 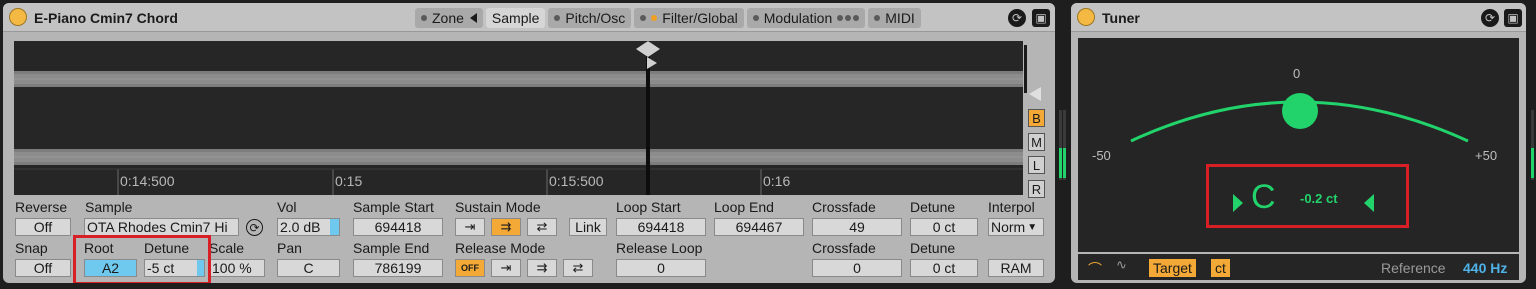 What do you see at coordinates (1300, 111) in the screenshot?
I see `tuner-needle-dot` at bounding box center [1300, 111].